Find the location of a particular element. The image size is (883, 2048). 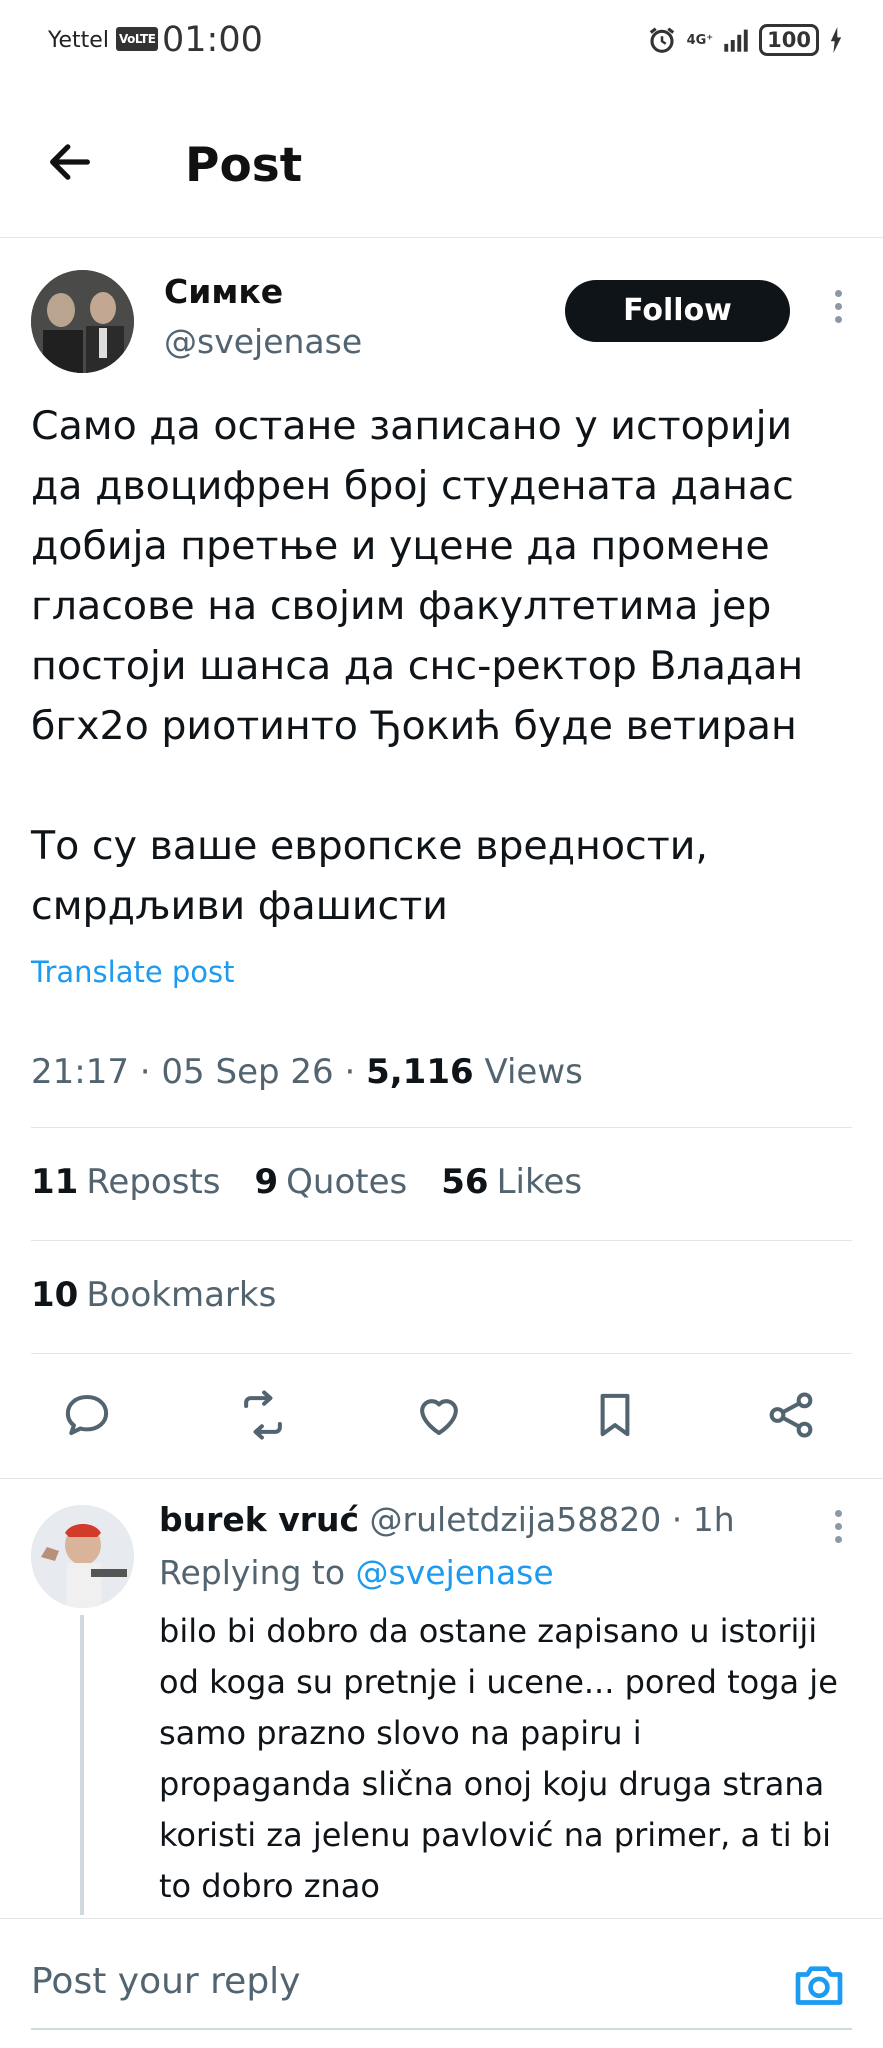

volte-badge: VoLTE is located at coordinates (137, 39).